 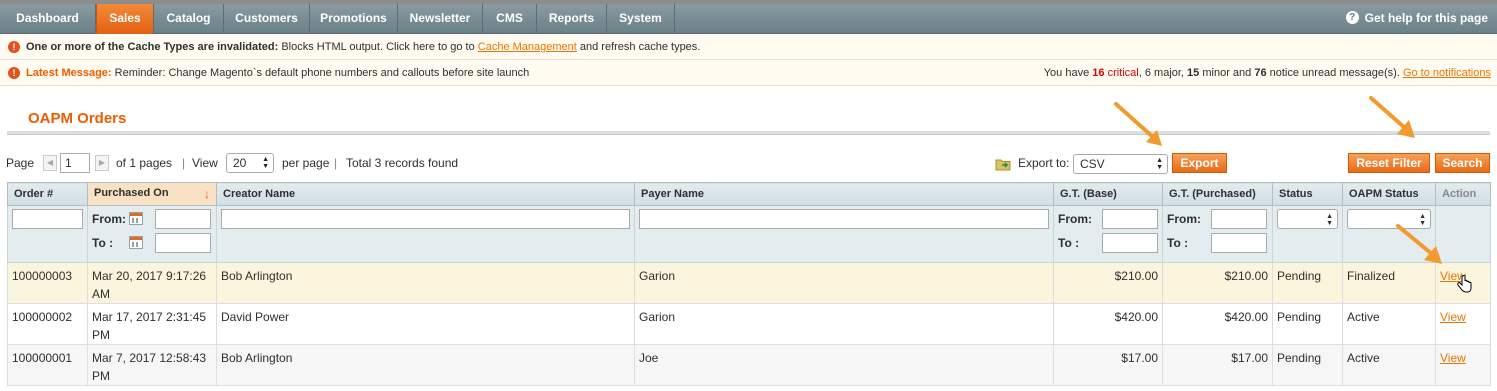 I want to click on latest-message-label: Latest Message:, so click(x=69, y=73).